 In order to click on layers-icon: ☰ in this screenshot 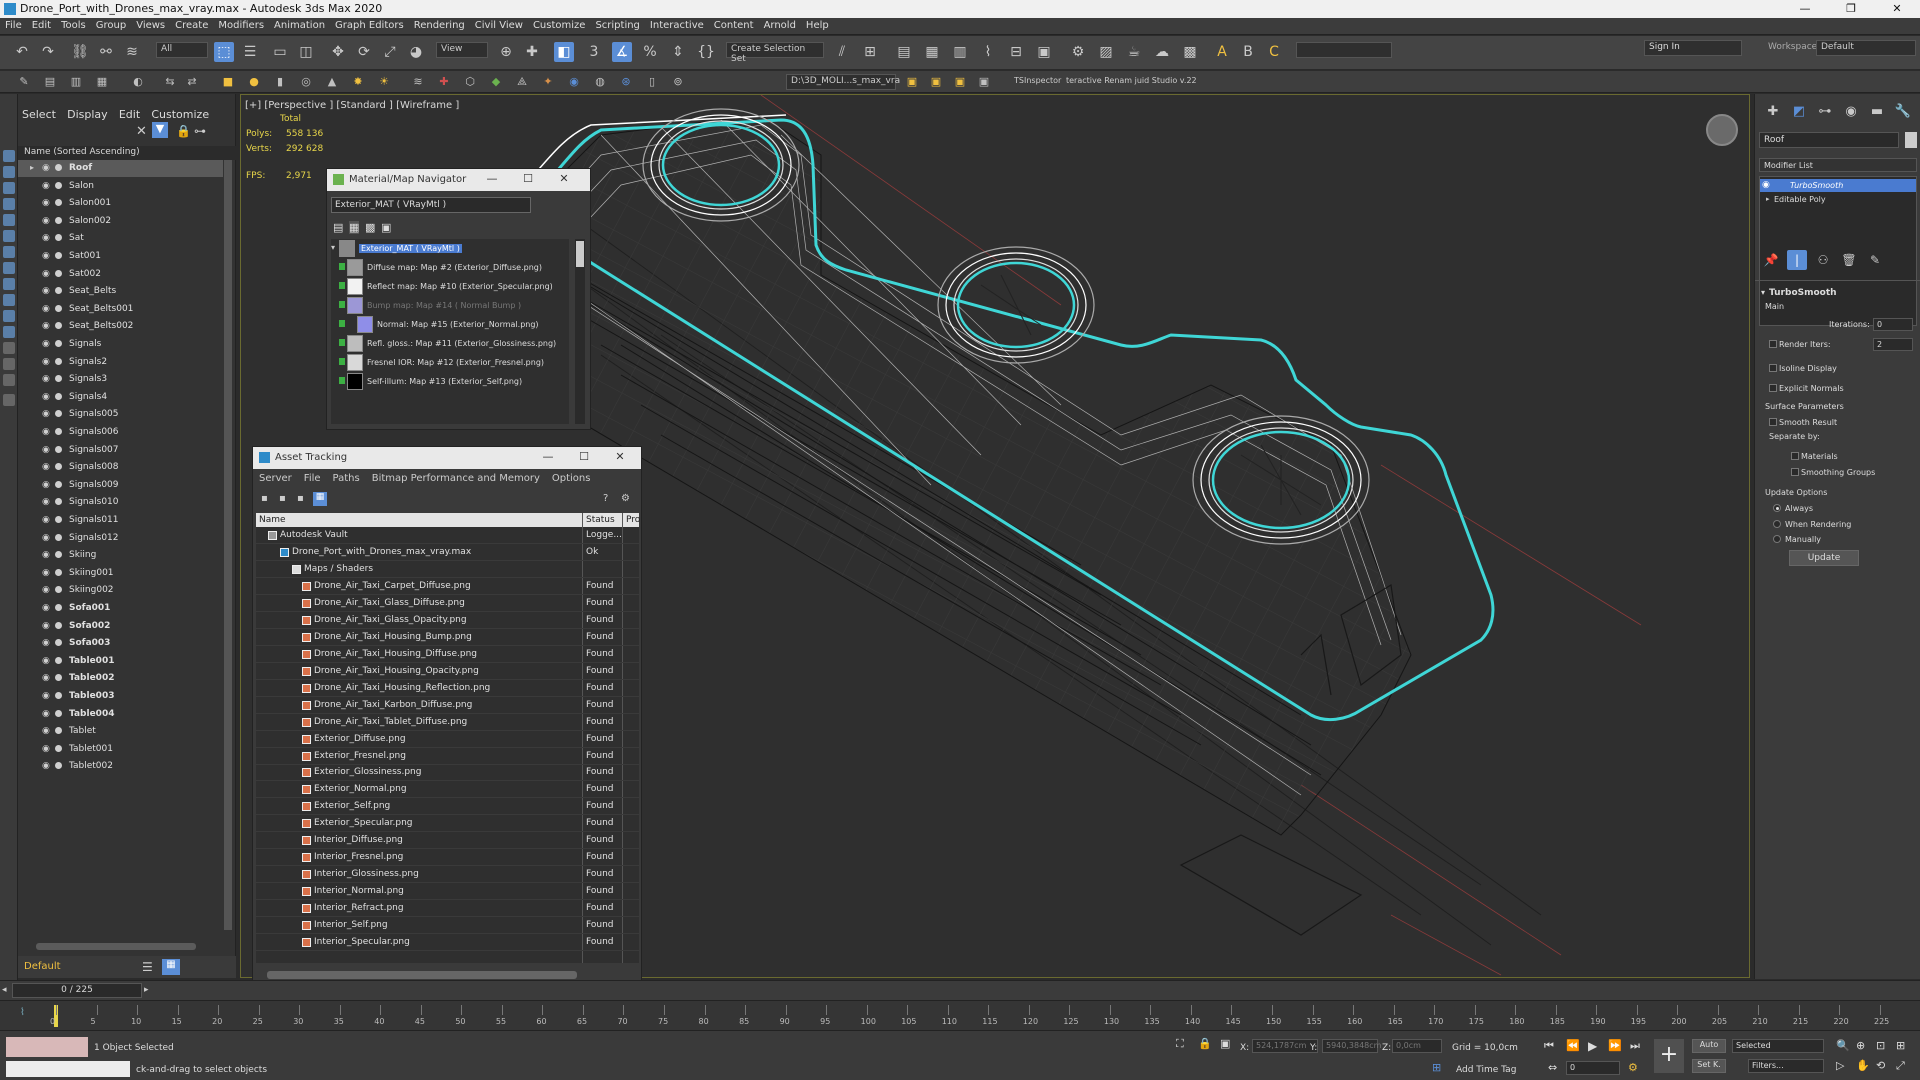, I will do `click(147, 967)`.